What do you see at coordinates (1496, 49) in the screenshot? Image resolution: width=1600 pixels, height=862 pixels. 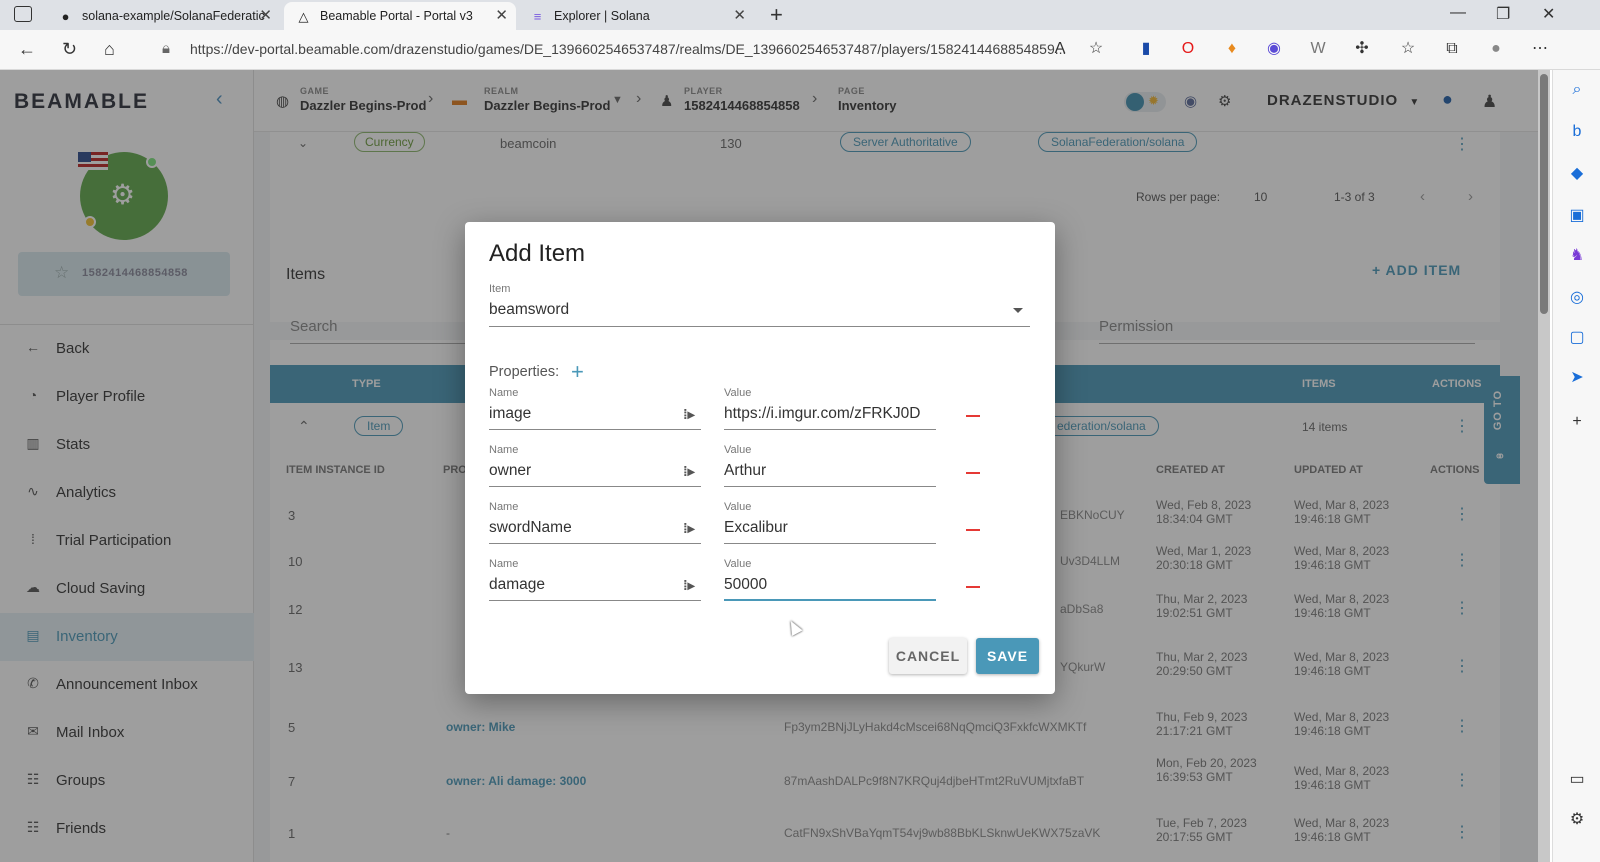 I see `profile-icon: ●` at bounding box center [1496, 49].